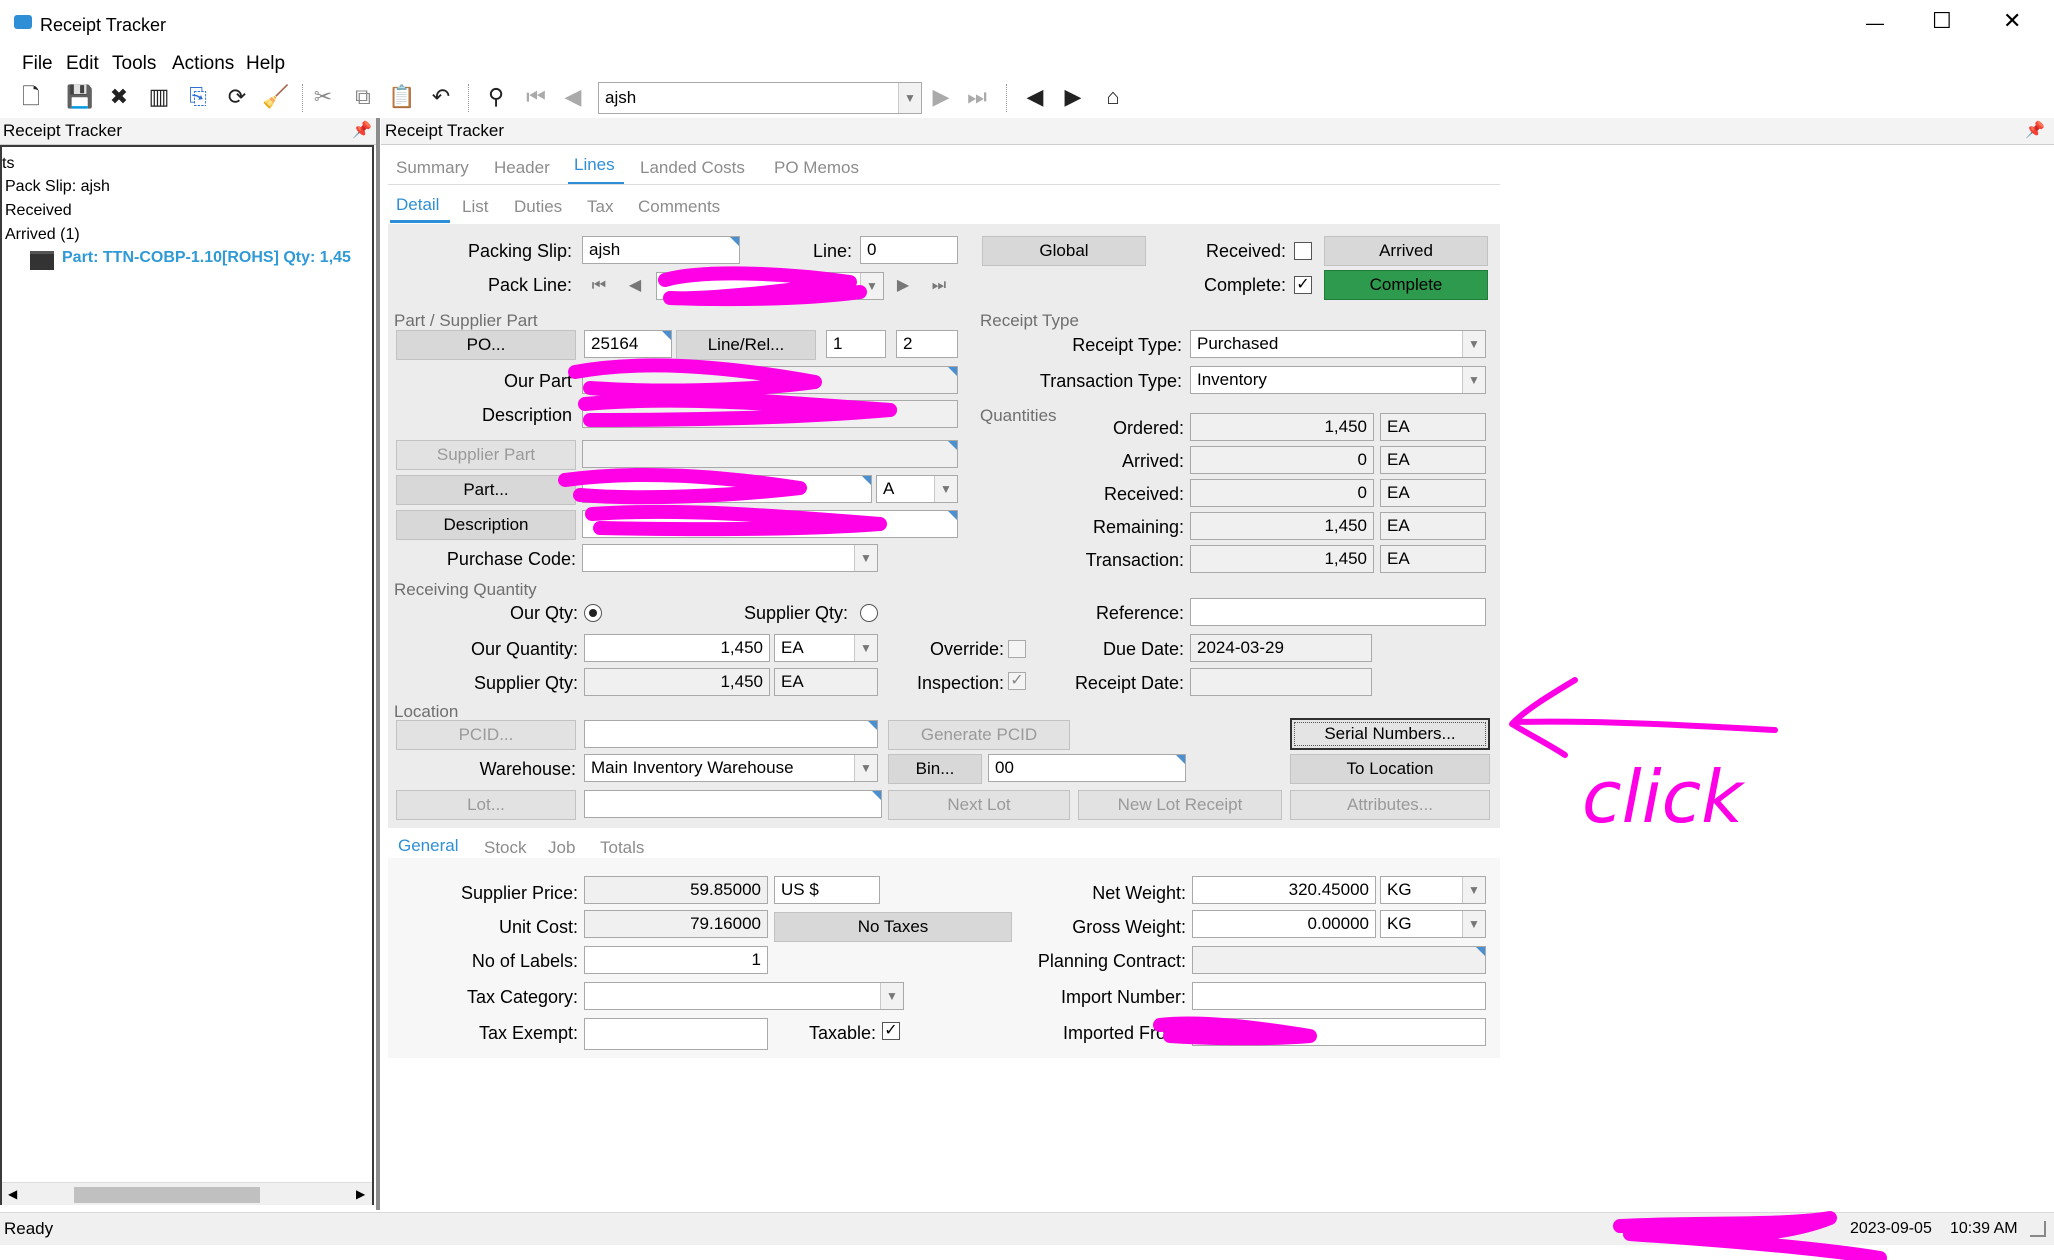 This screenshot has height=1260, width=2054. I want to click on annotation-arrow-shaft, so click(1645, 725).